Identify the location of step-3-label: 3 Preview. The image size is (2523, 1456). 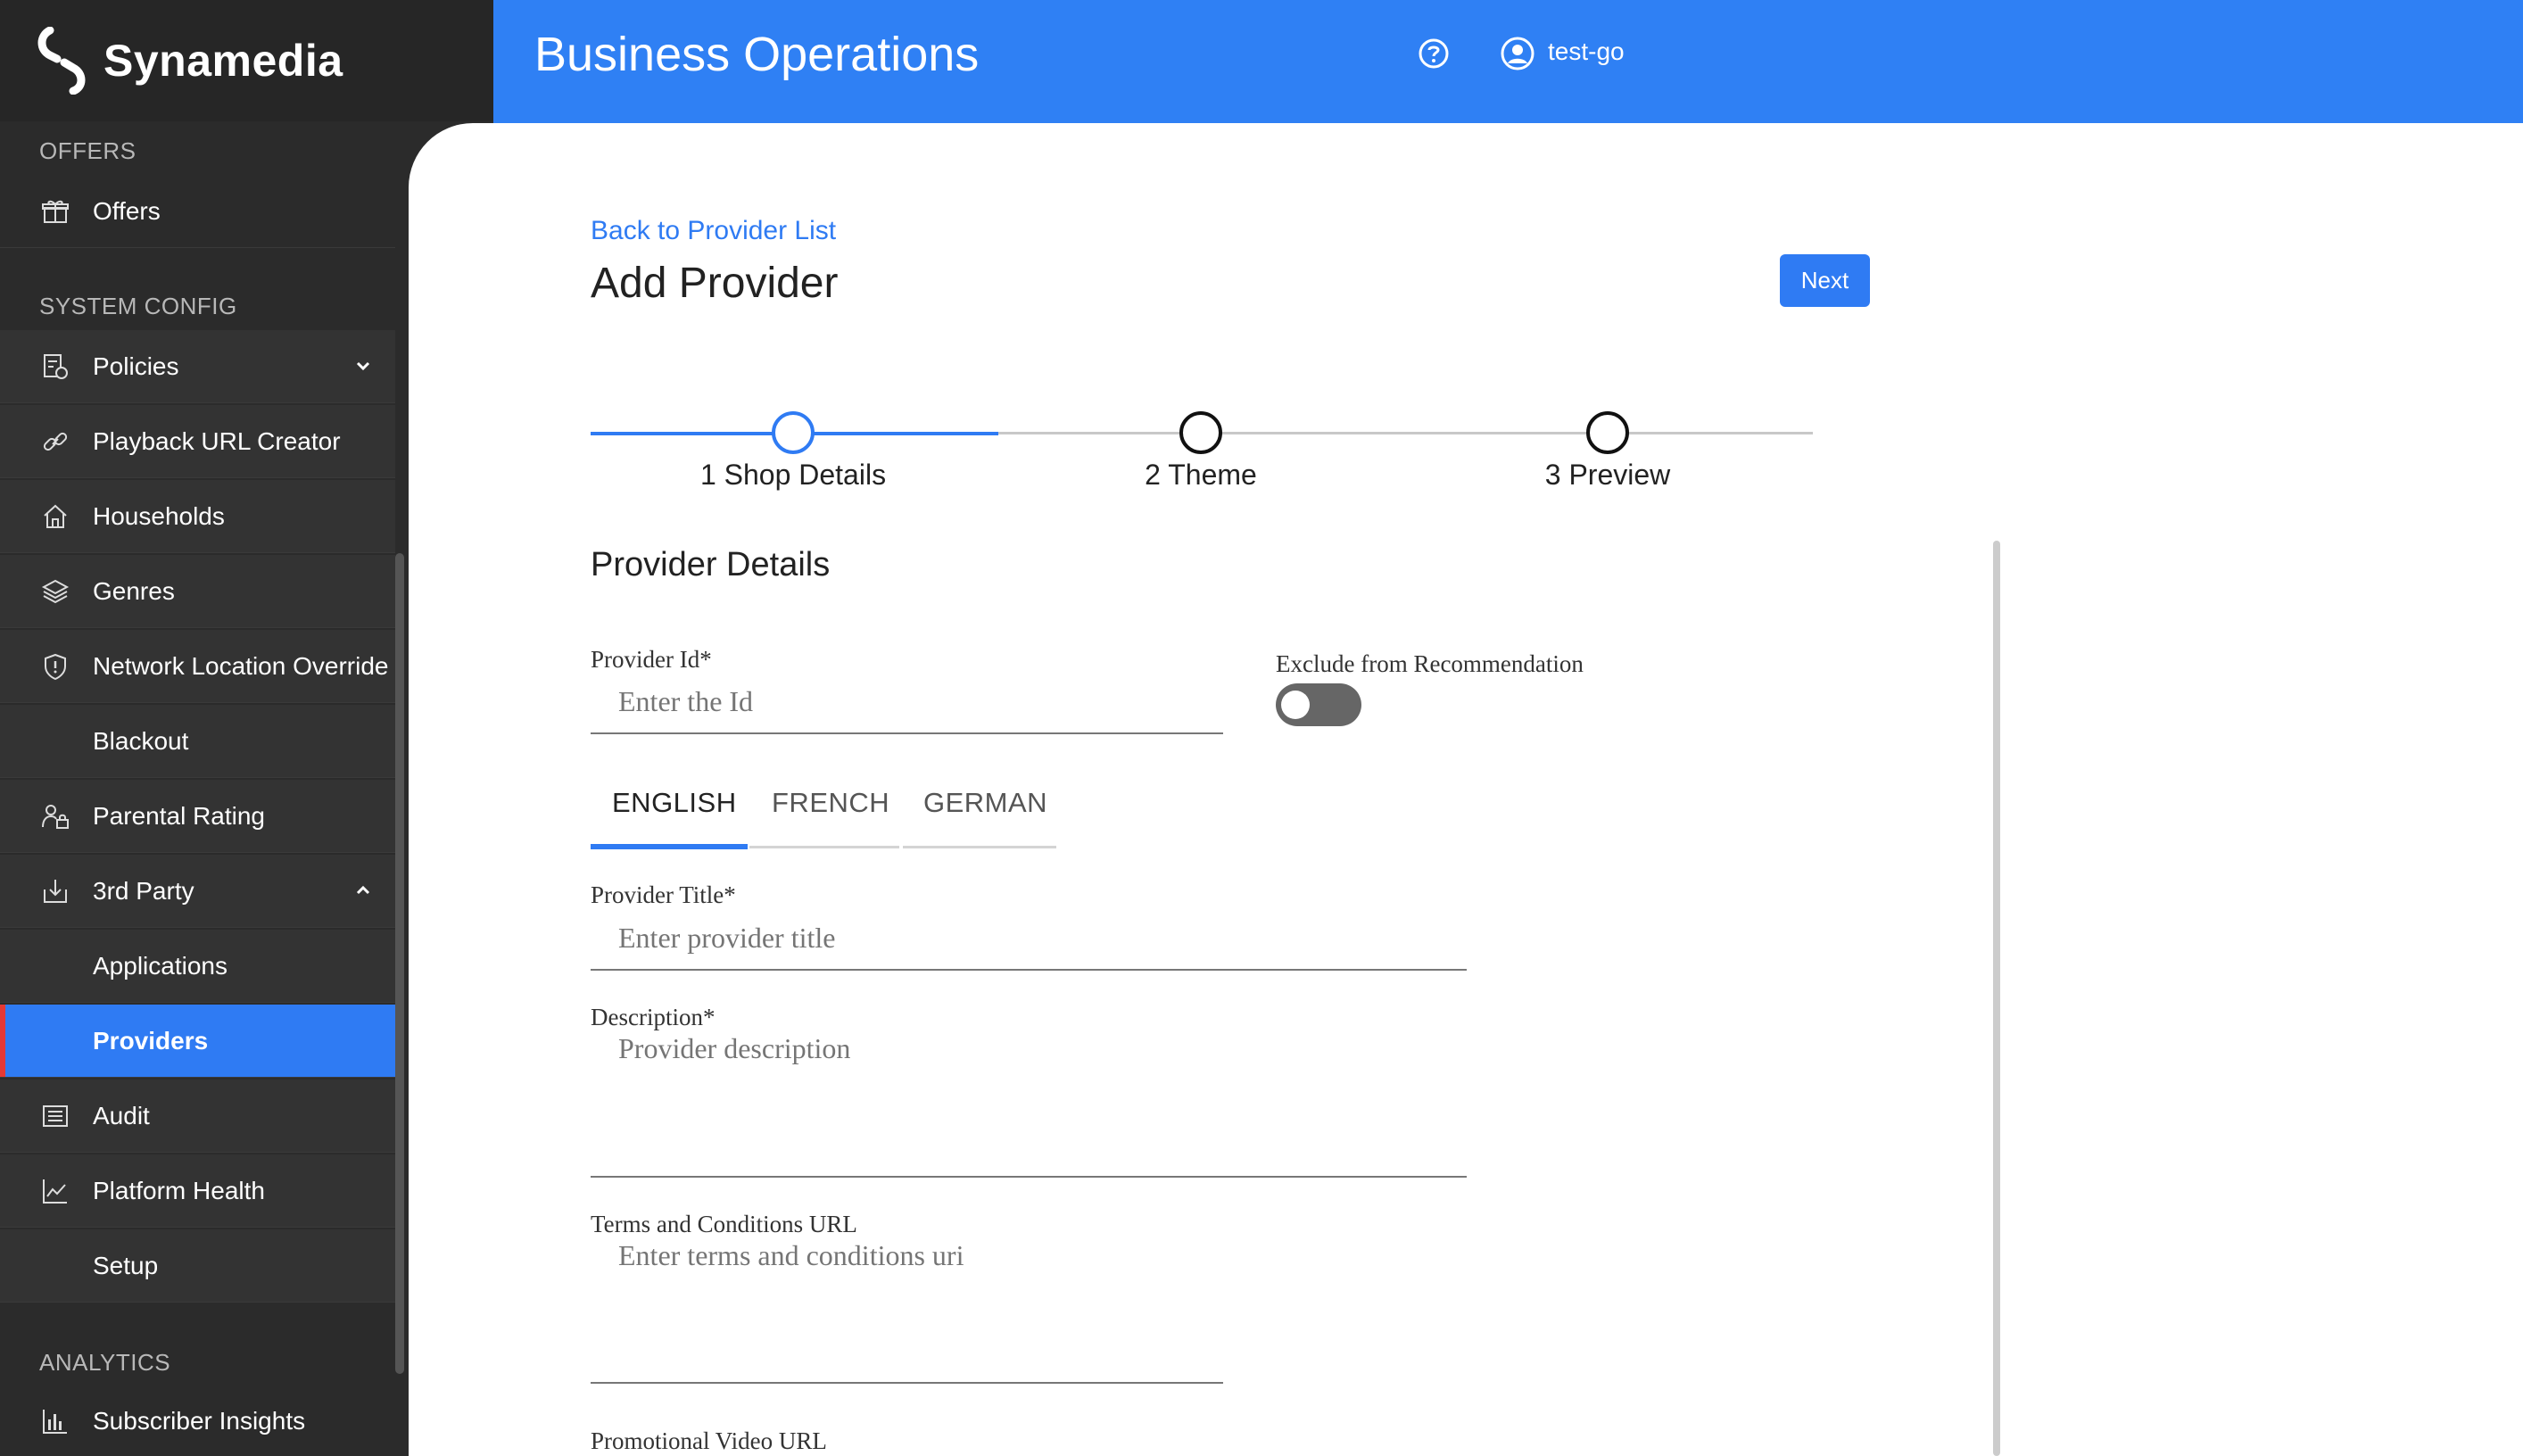
(1607, 475).